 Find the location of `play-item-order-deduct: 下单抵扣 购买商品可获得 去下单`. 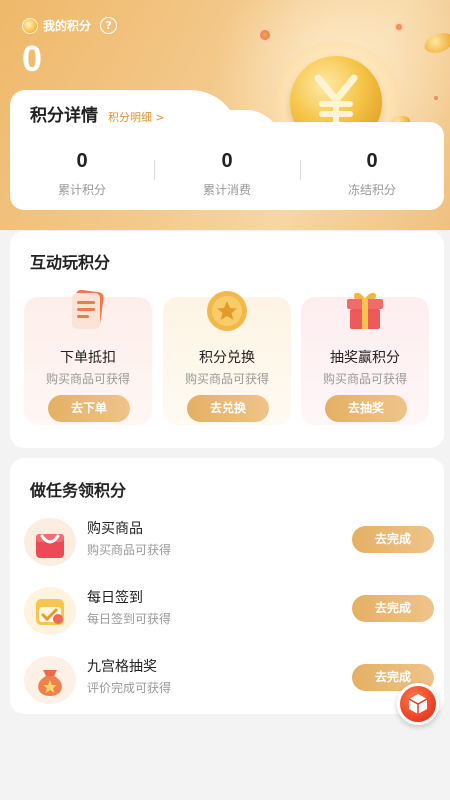

play-item-order-deduct: 下单抵扣 购买商品可获得 去下单 is located at coordinates (88, 357).